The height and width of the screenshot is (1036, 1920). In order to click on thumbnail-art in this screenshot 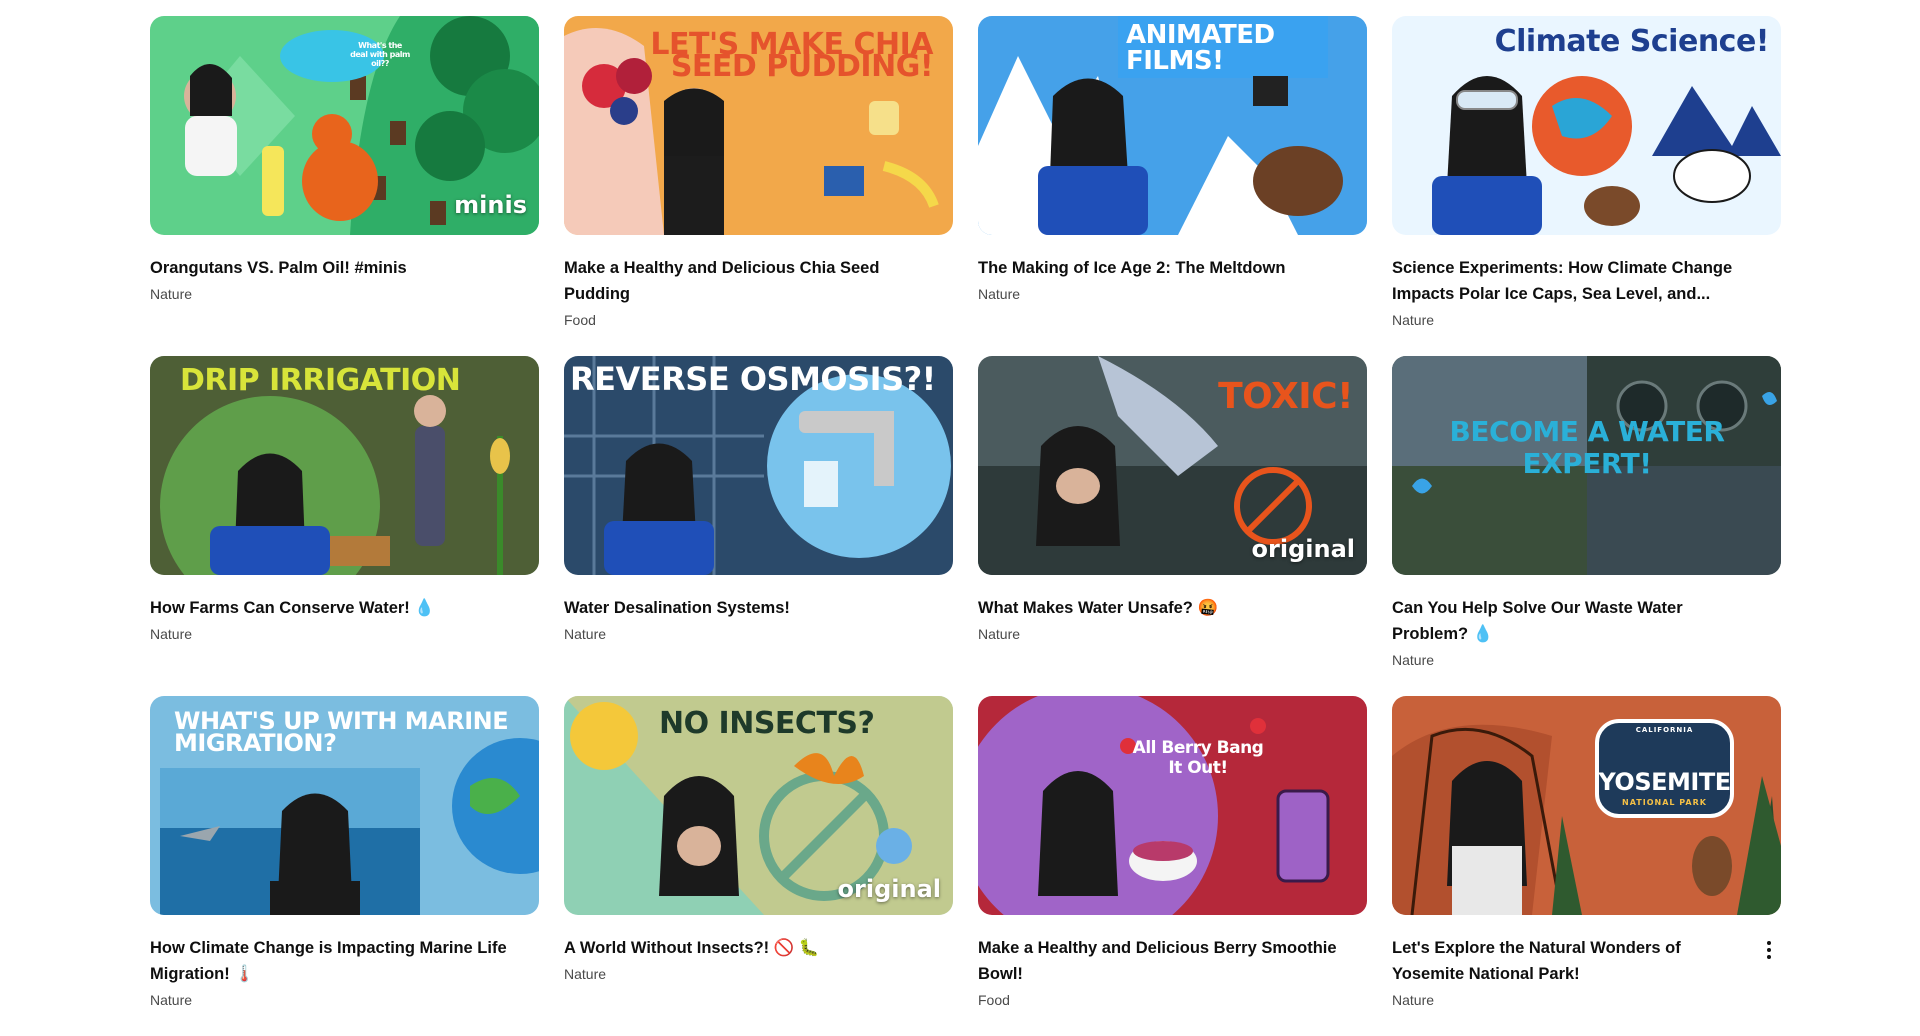, I will do `click(1172, 805)`.